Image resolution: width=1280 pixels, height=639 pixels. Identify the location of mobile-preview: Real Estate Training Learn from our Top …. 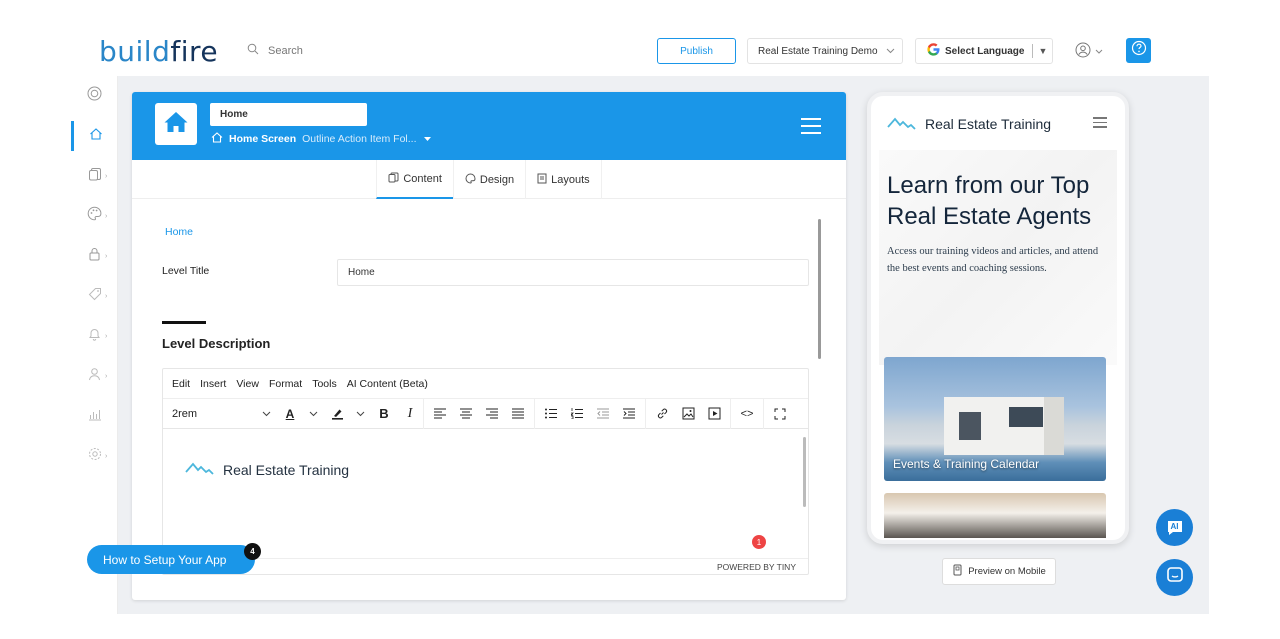
(998, 318).